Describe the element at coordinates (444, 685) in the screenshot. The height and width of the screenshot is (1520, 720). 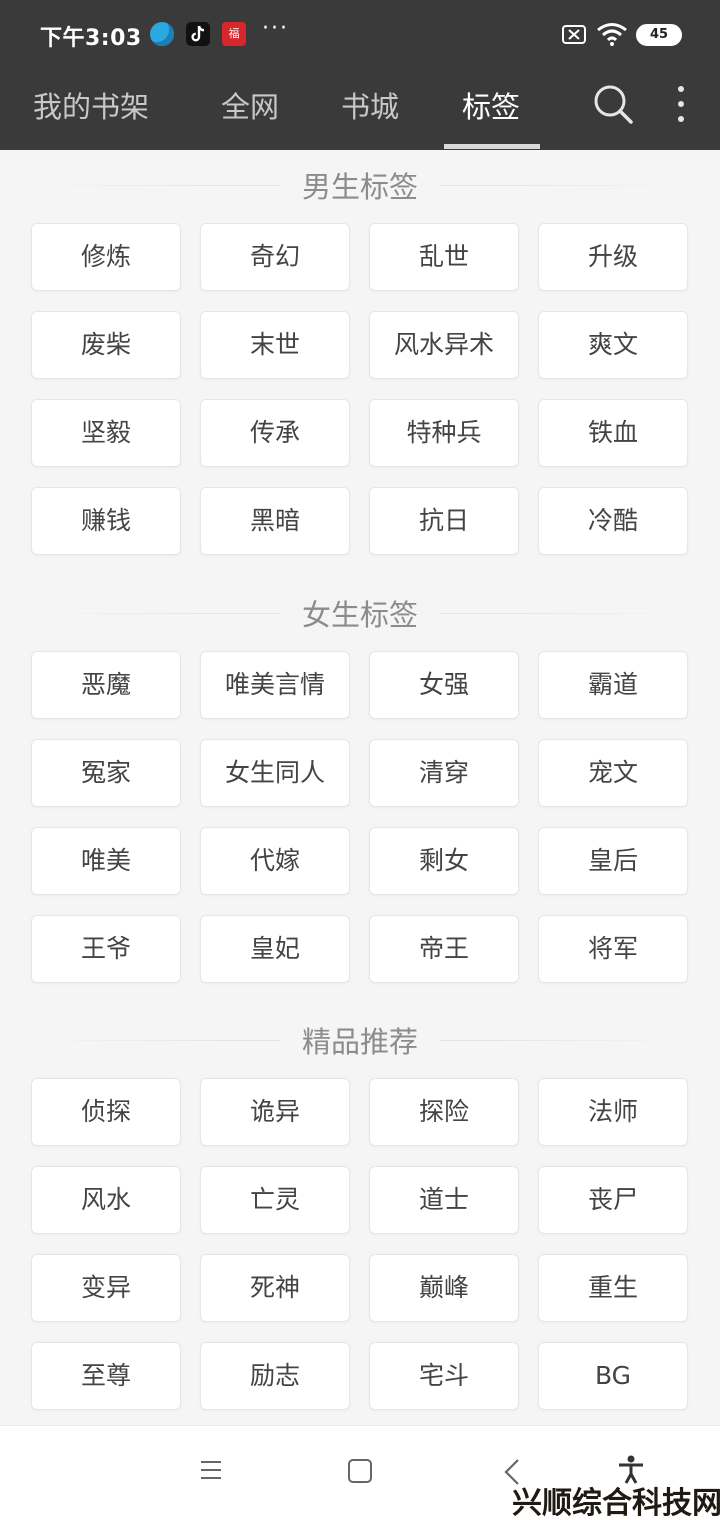
I see `tag-button: 女强` at that location.